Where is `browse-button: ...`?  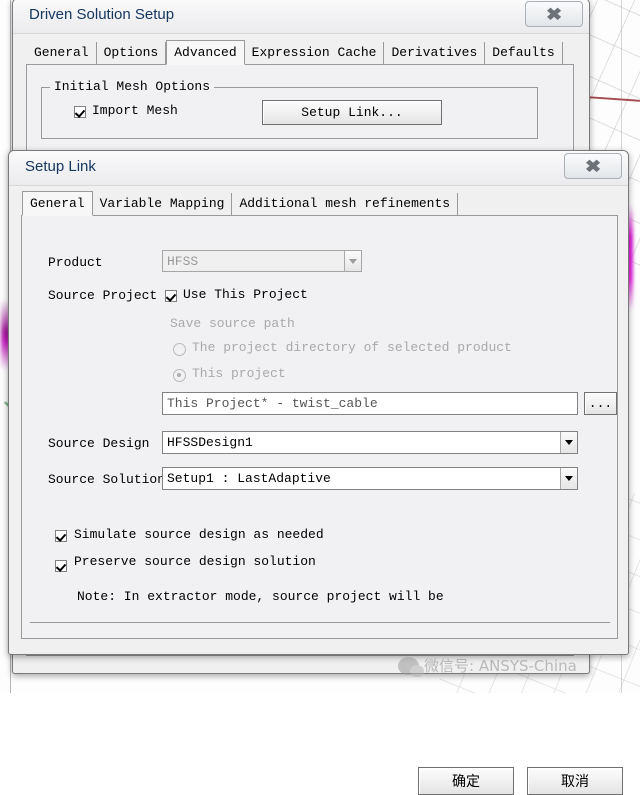 browse-button: ... is located at coordinates (600, 403).